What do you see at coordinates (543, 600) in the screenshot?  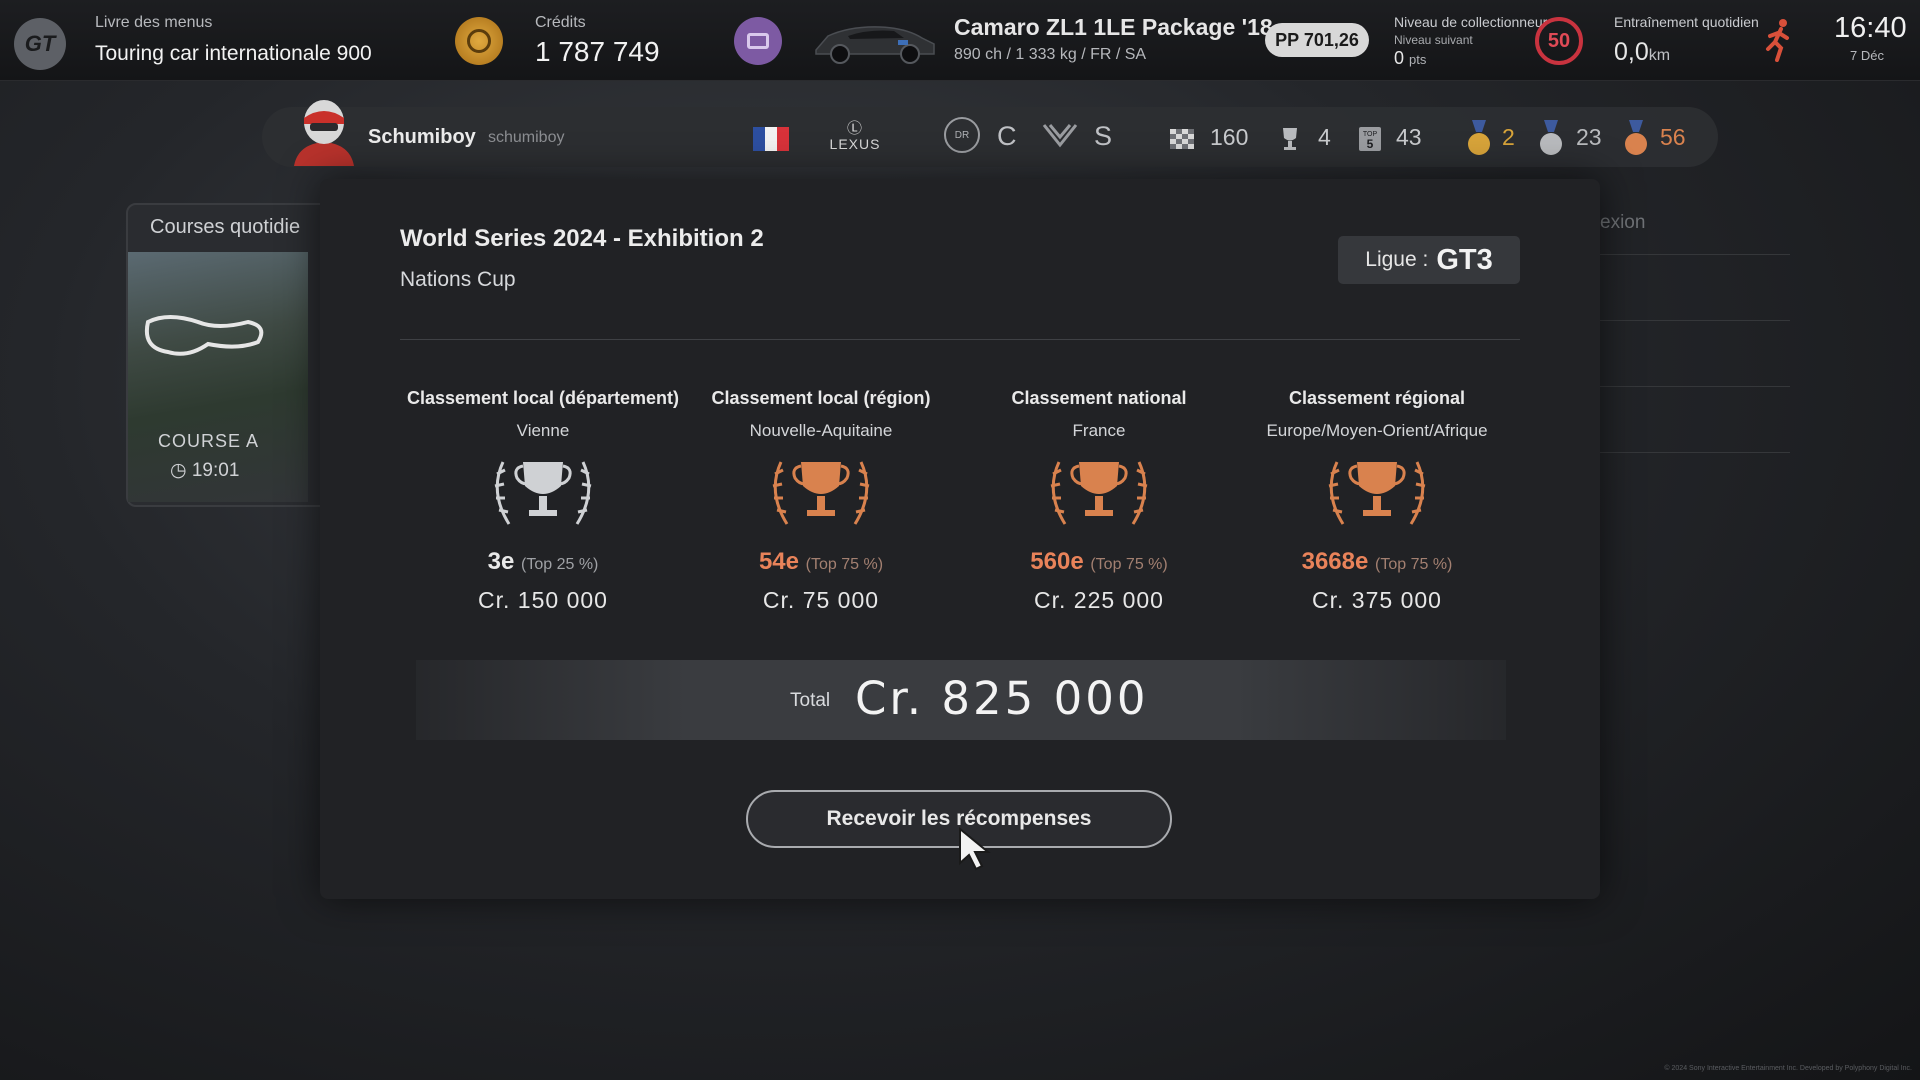 I see `ranking-prize: Cr. 150 000` at bounding box center [543, 600].